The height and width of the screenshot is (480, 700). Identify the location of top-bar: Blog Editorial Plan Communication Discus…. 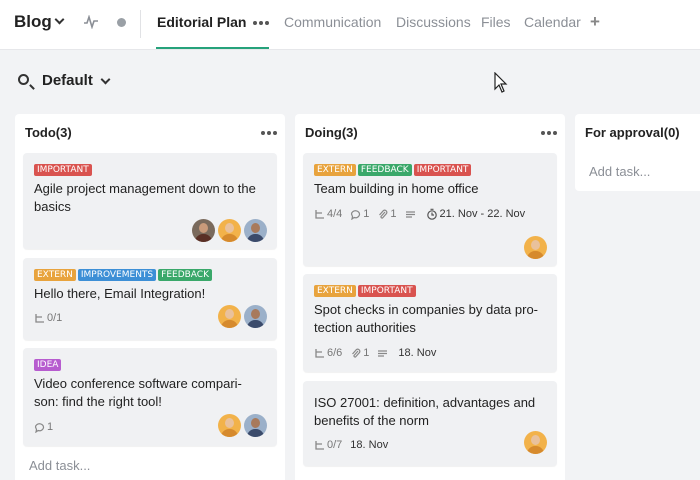
(350, 25).